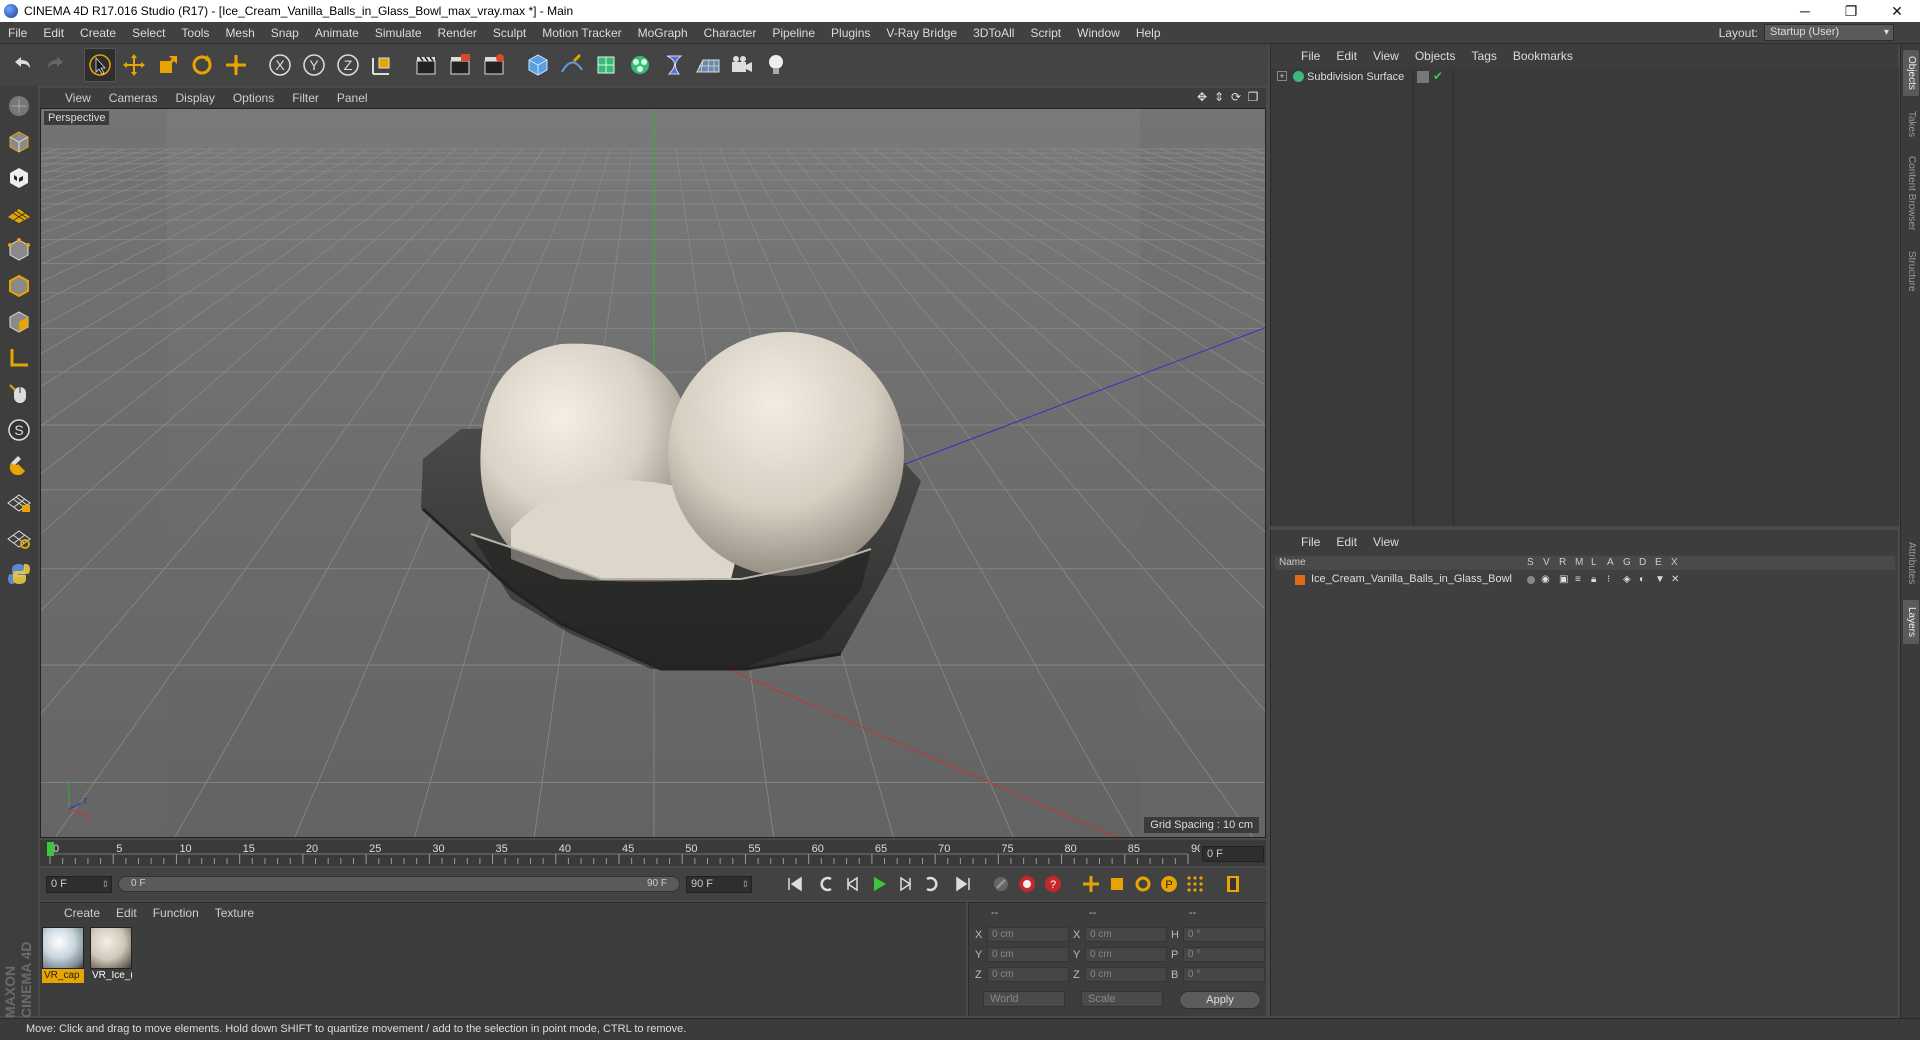 Image resolution: width=1920 pixels, height=1040 pixels. What do you see at coordinates (1224, 934) in the screenshot?
I see `rotation-h-field: 0 °` at bounding box center [1224, 934].